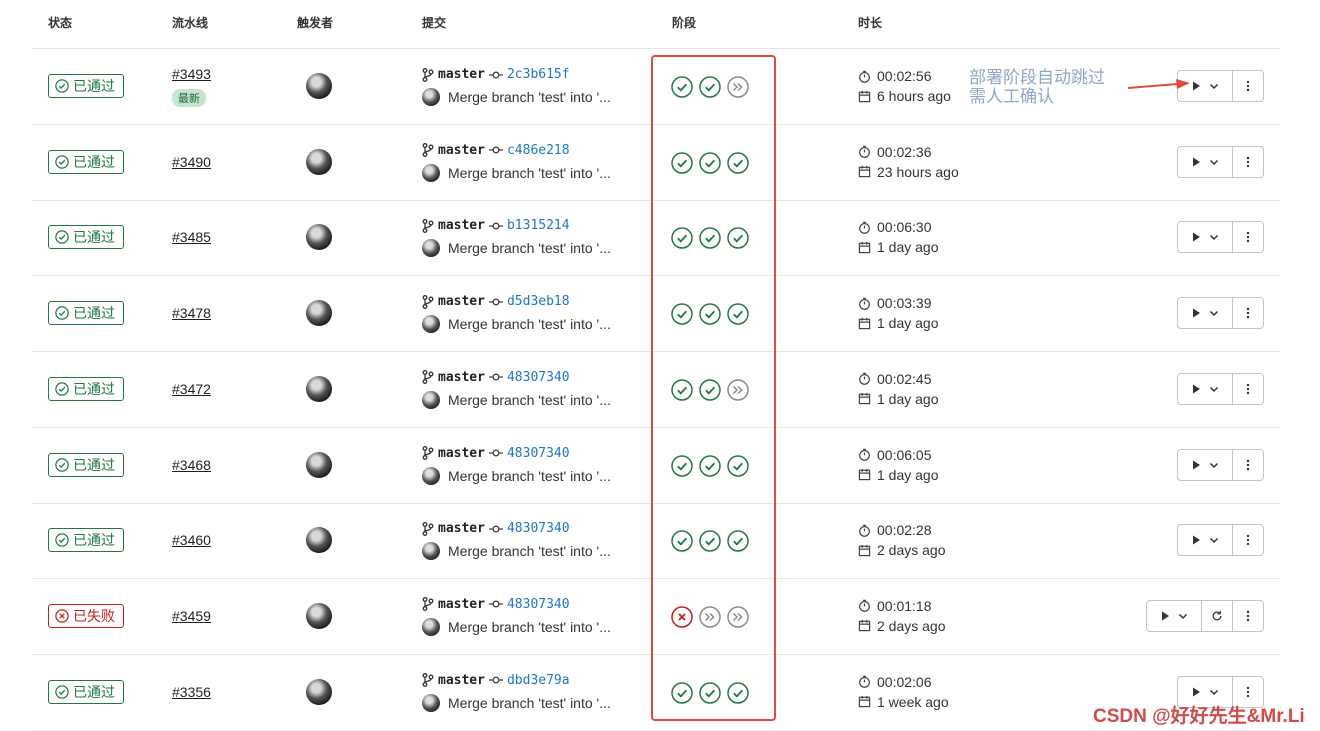 The image size is (1320, 731). Describe the element at coordinates (191, 692) in the screenshot. I see `pipeline-id-link: #3356` at that location.